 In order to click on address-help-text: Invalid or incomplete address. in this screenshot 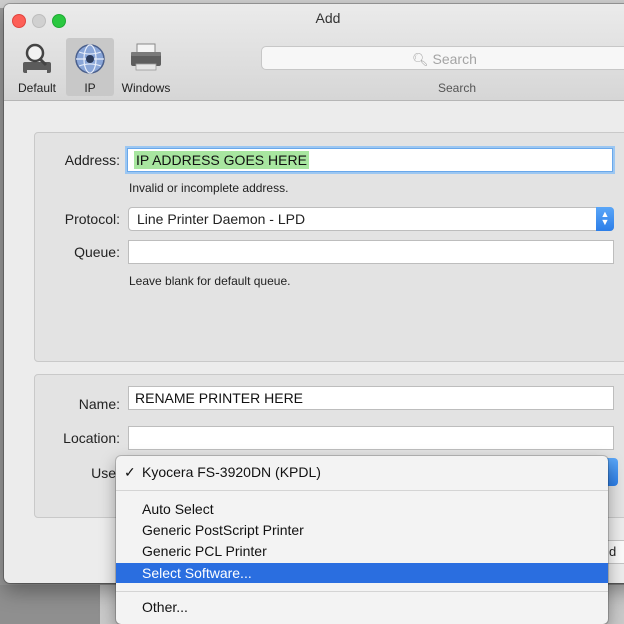, I will do `click(209, 188)`.